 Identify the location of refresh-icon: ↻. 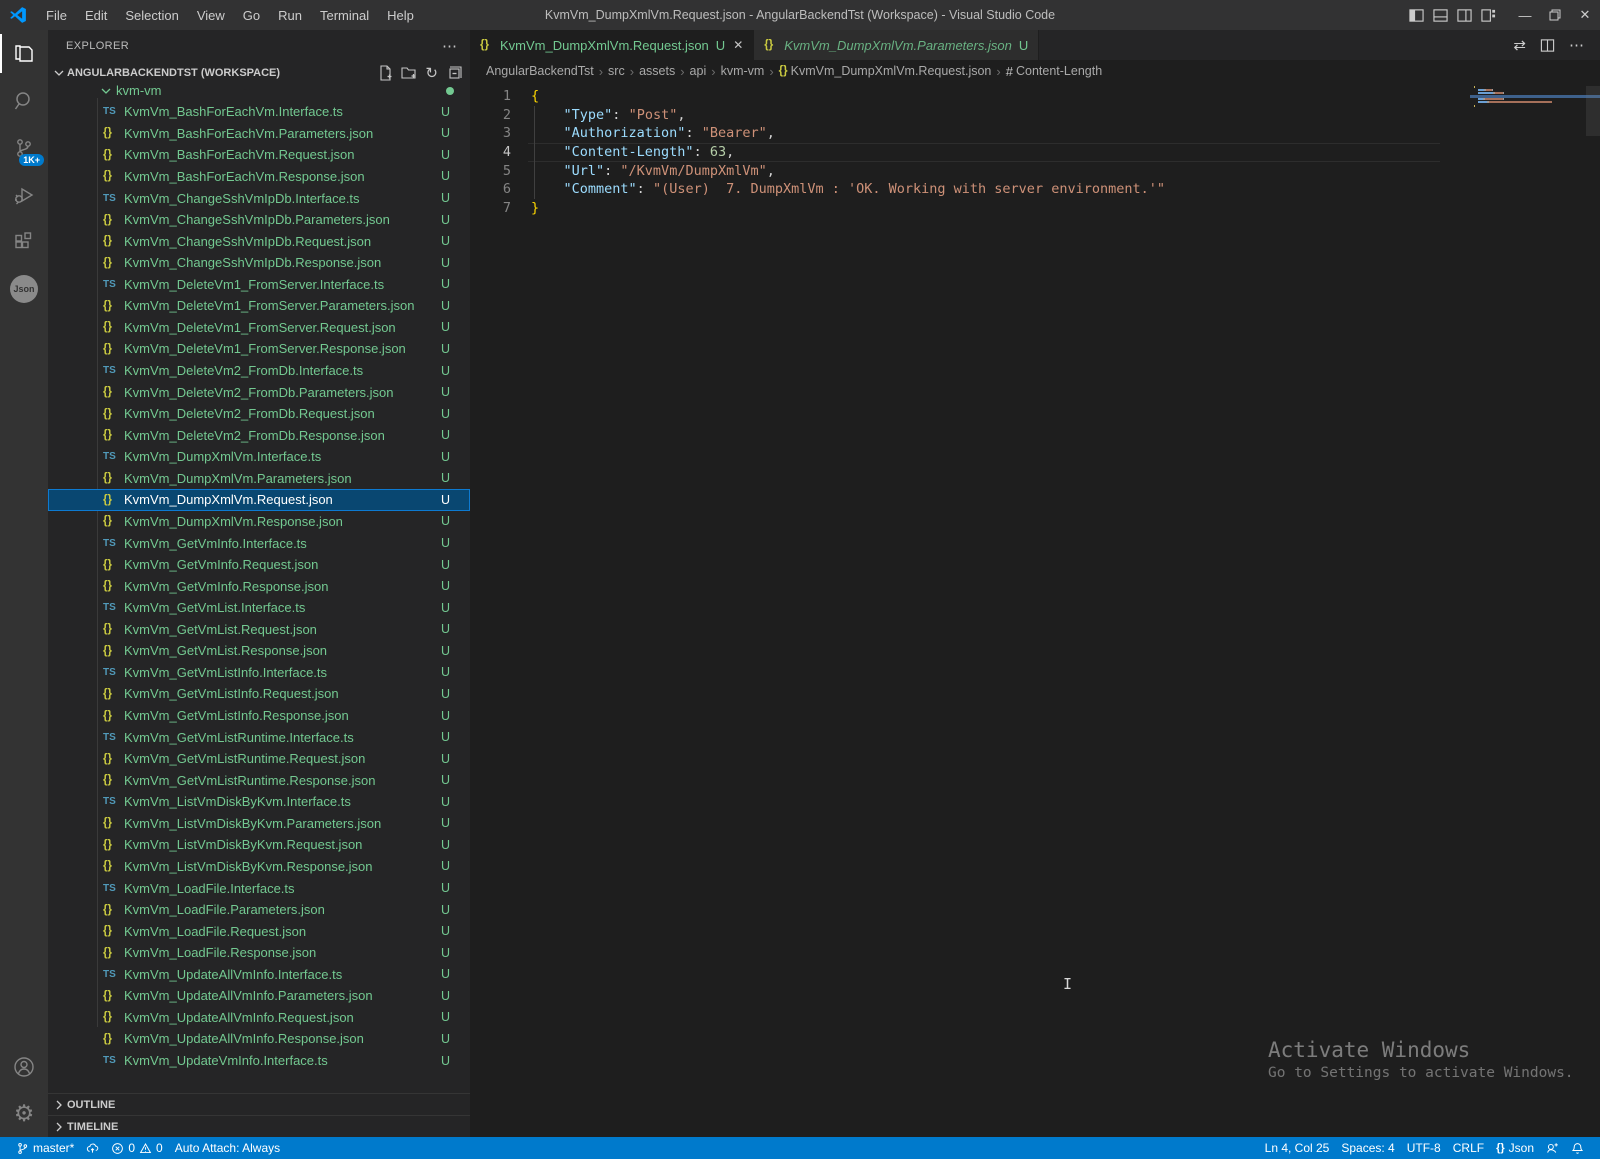
(431, 73).